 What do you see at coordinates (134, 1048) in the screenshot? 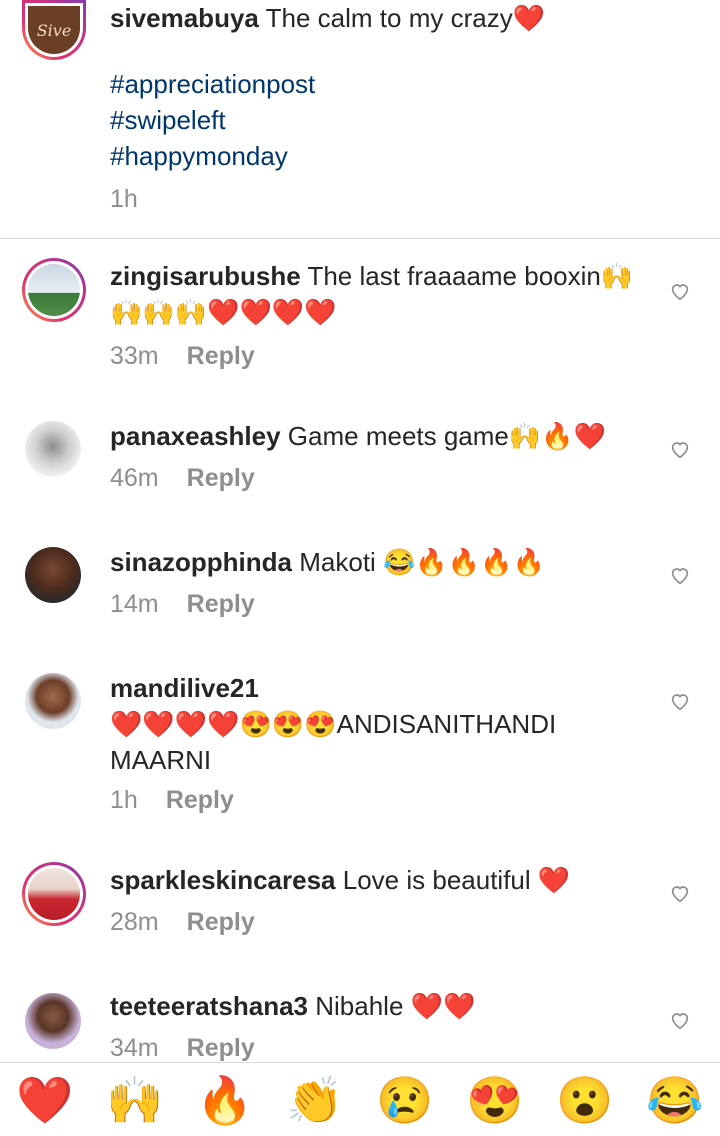
I see `comment-time: 34m` at bounding box center [134, 1048].